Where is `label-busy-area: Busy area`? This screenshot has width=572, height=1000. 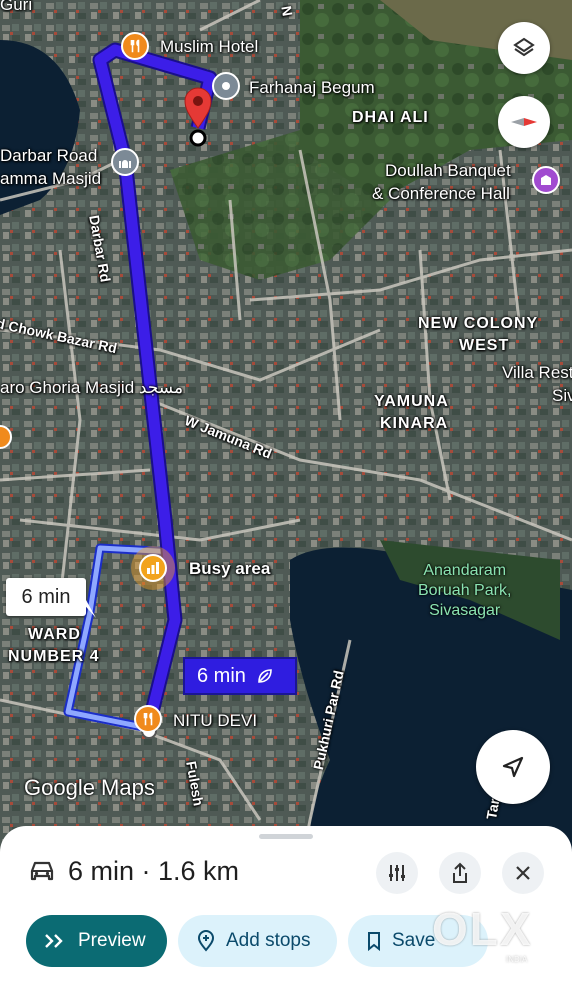
label-busy-area: Busy area is located at coordinates (229, 568).